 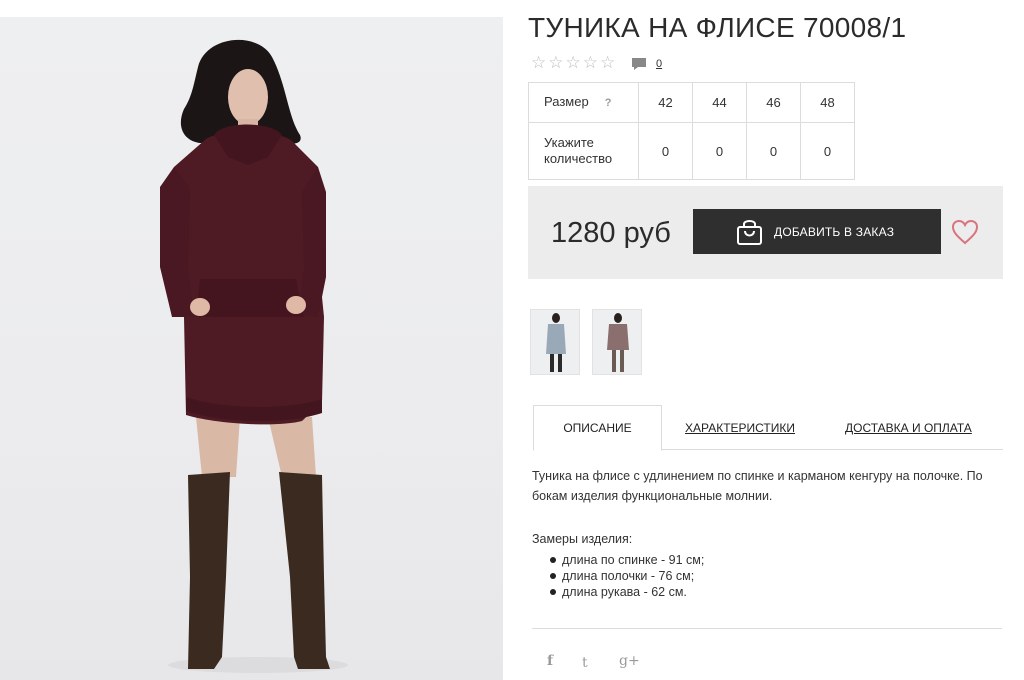 What do you see at coordinates (908, 427) in the screenshot?
I see `tab-delivery-payment: ДОСТАВКА И ОПЛАТА` at bounding box center [908, 427].